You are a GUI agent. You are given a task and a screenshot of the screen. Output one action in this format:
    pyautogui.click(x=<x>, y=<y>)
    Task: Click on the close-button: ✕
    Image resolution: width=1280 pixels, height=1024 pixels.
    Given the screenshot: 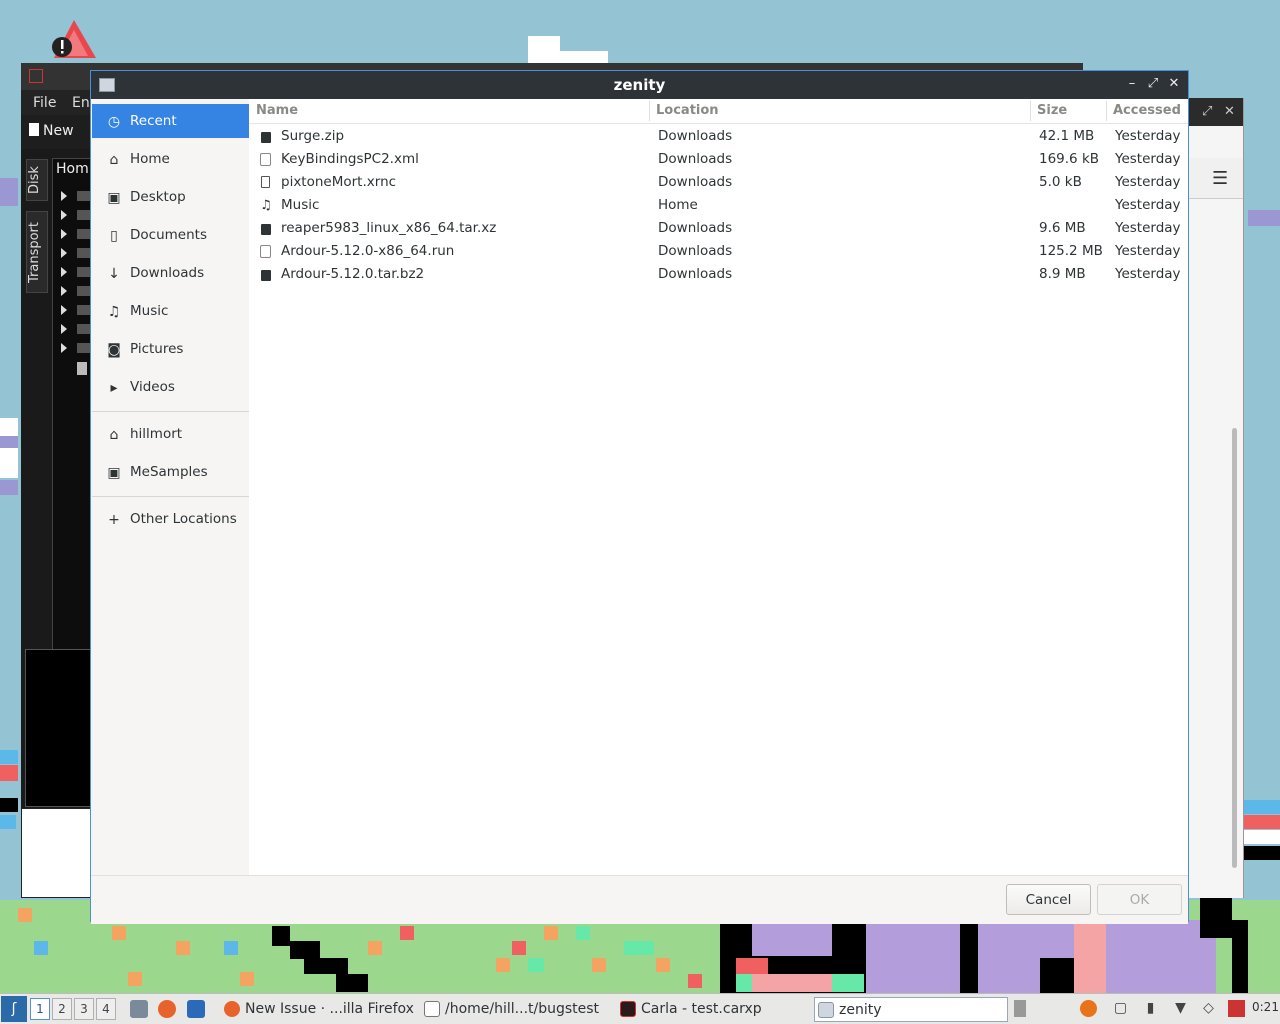 What is the action you would take?
    pyautogui.click(x=1174, y=84)
    